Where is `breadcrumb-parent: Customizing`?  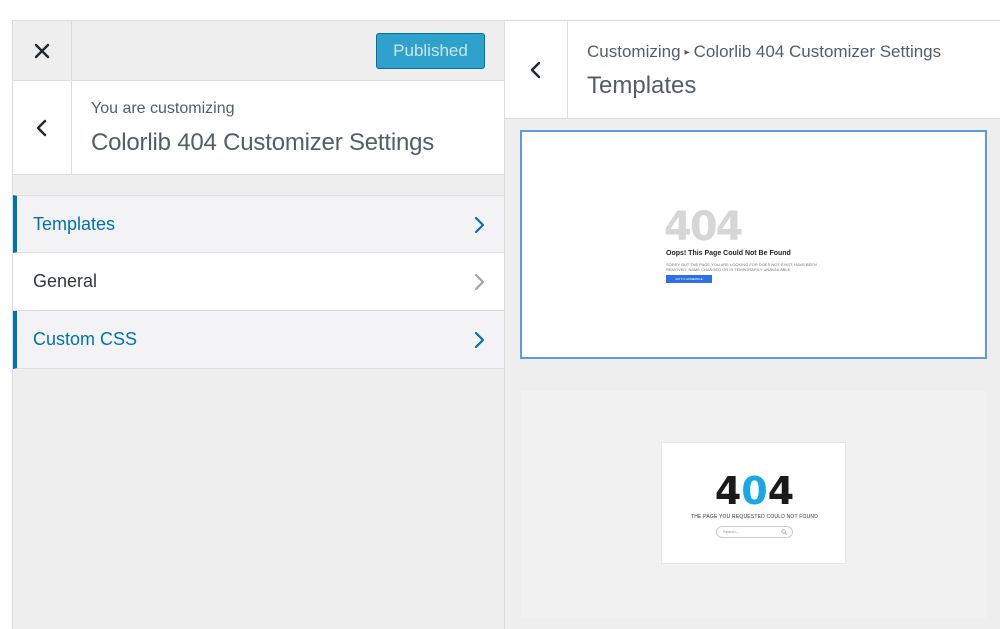
breadcrumb-parent: Customizing is located at coordinates (634, 51).